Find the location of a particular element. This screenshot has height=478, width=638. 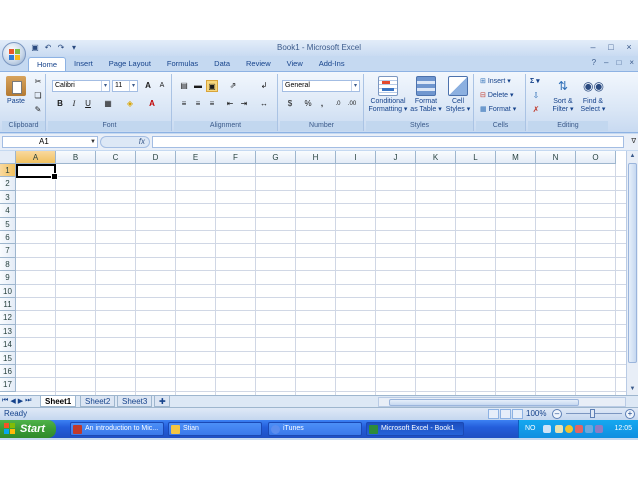

column-header: G is located at coordinates (276, 157).